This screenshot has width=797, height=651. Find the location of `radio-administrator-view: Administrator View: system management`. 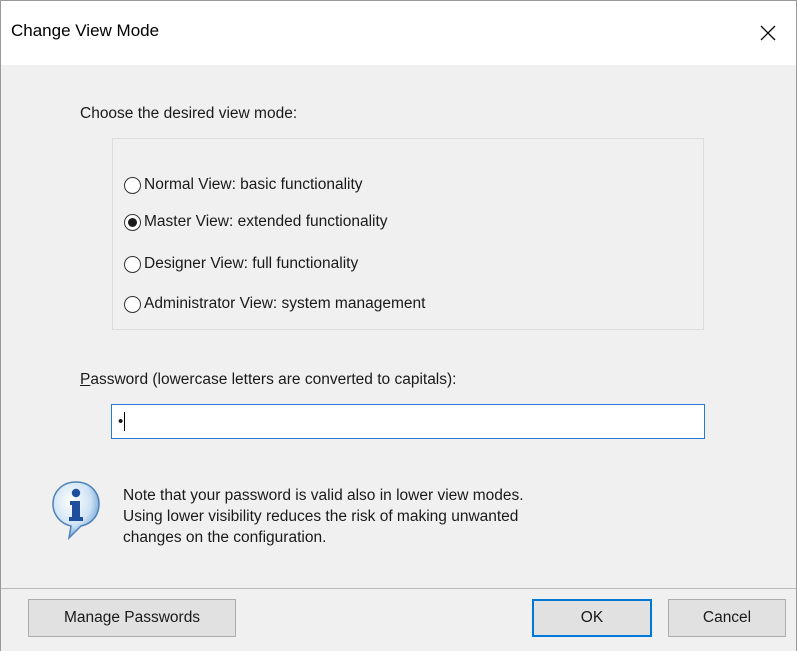

radio-administrator-view: Administrator View: system management is located at coordinates (274, 304).